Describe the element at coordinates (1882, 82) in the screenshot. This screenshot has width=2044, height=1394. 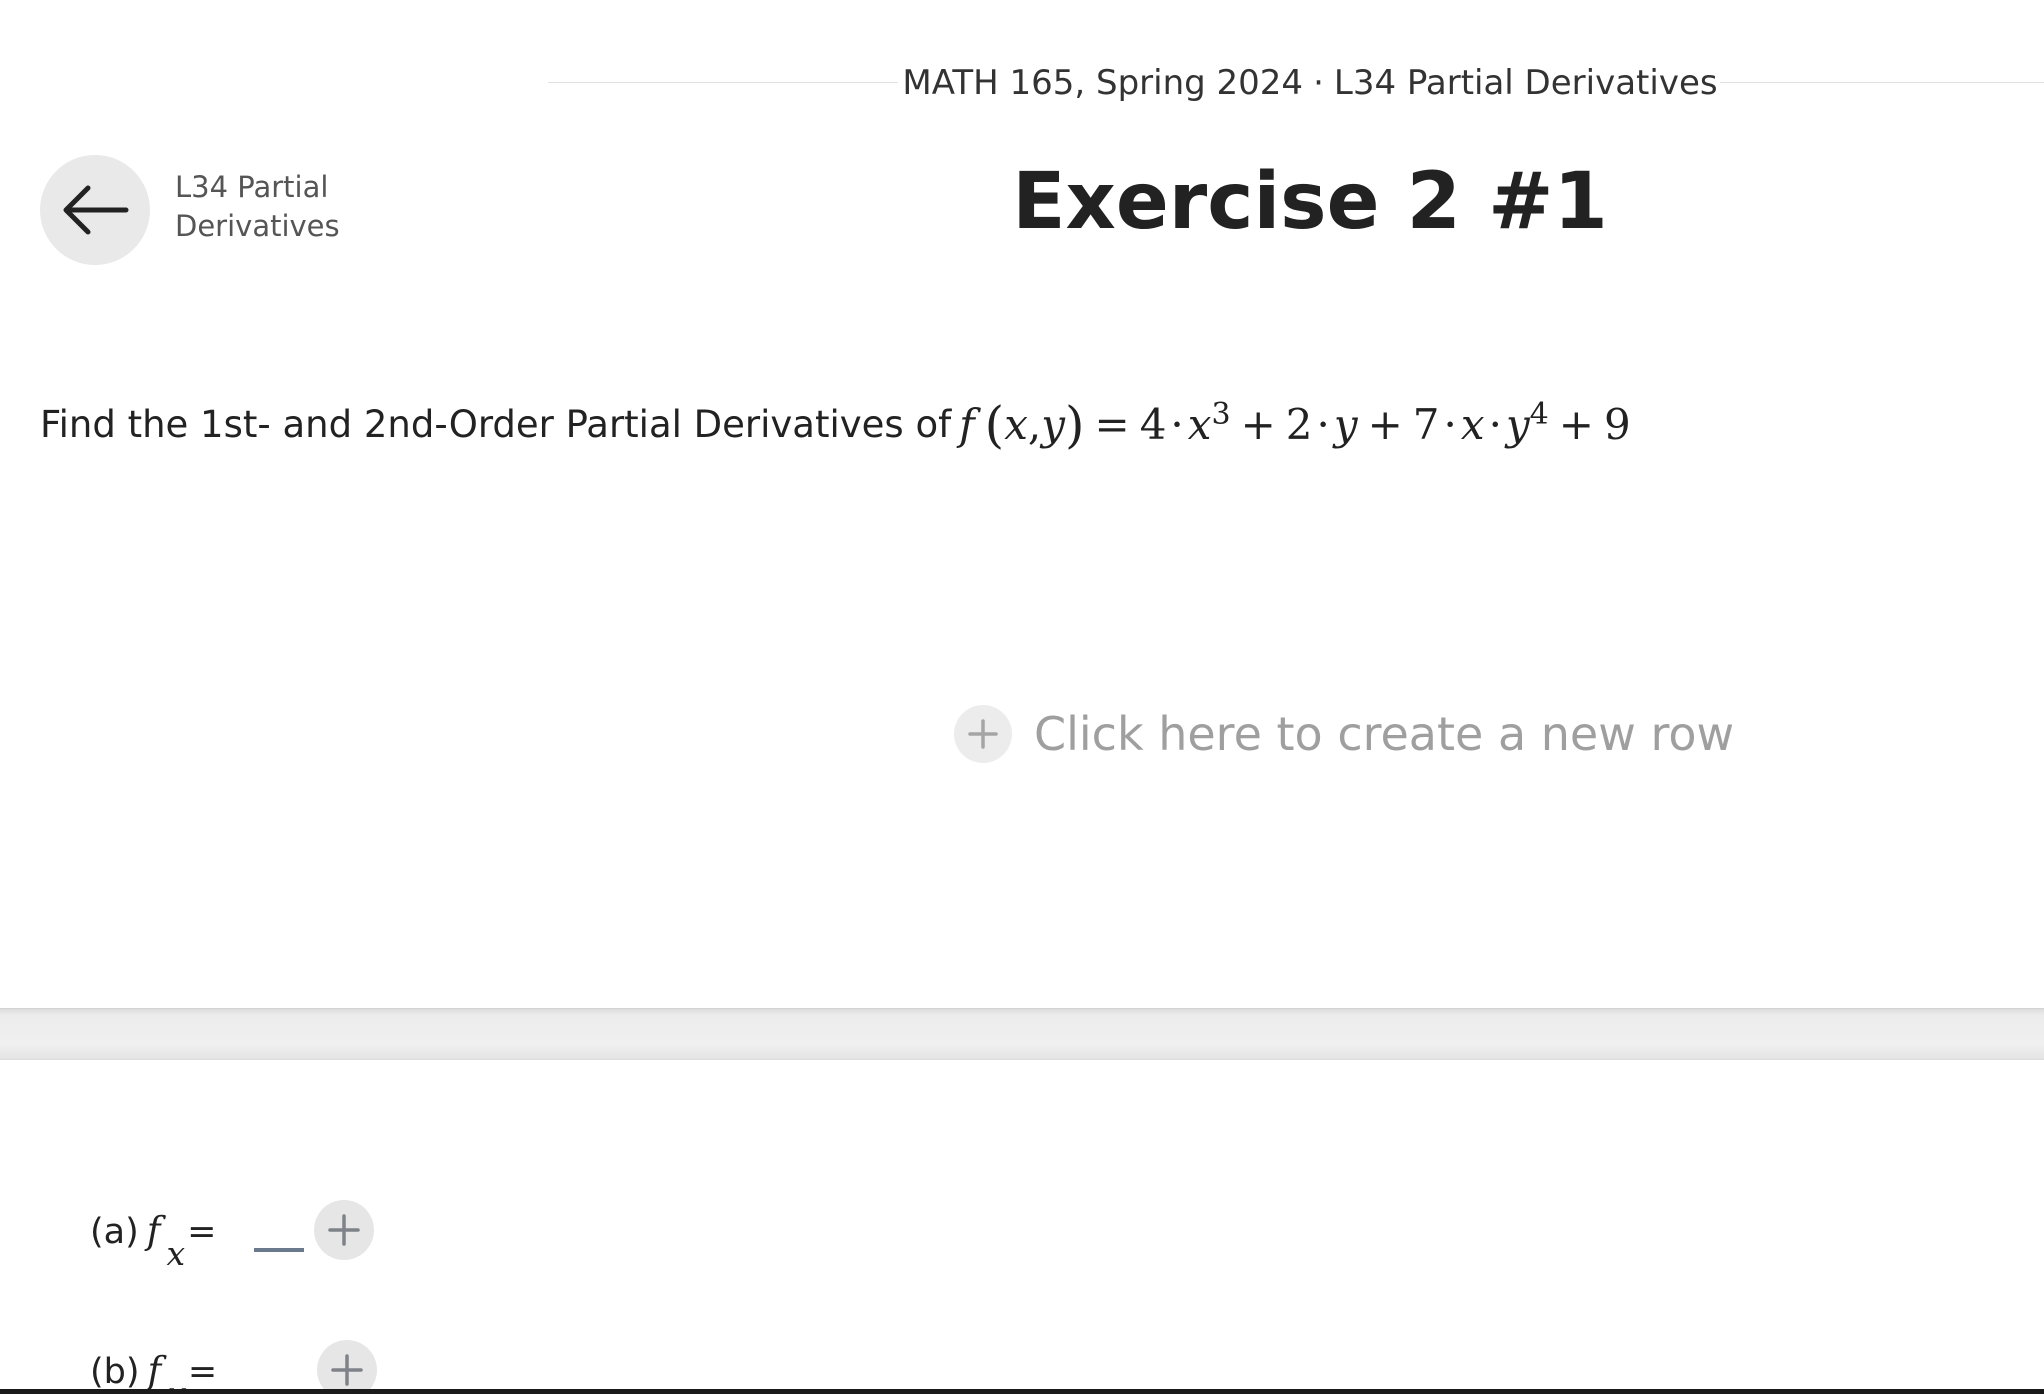
I see `header-rule-right` at that location.